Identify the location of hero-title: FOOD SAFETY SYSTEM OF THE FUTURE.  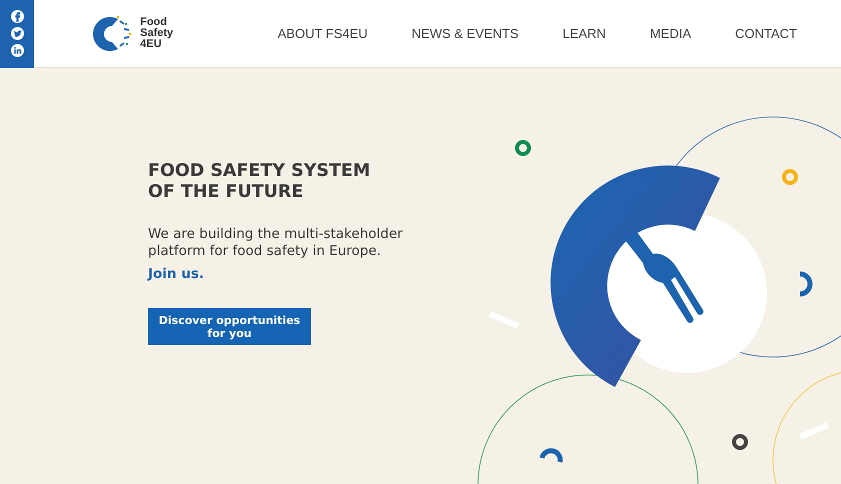
(260, 182).